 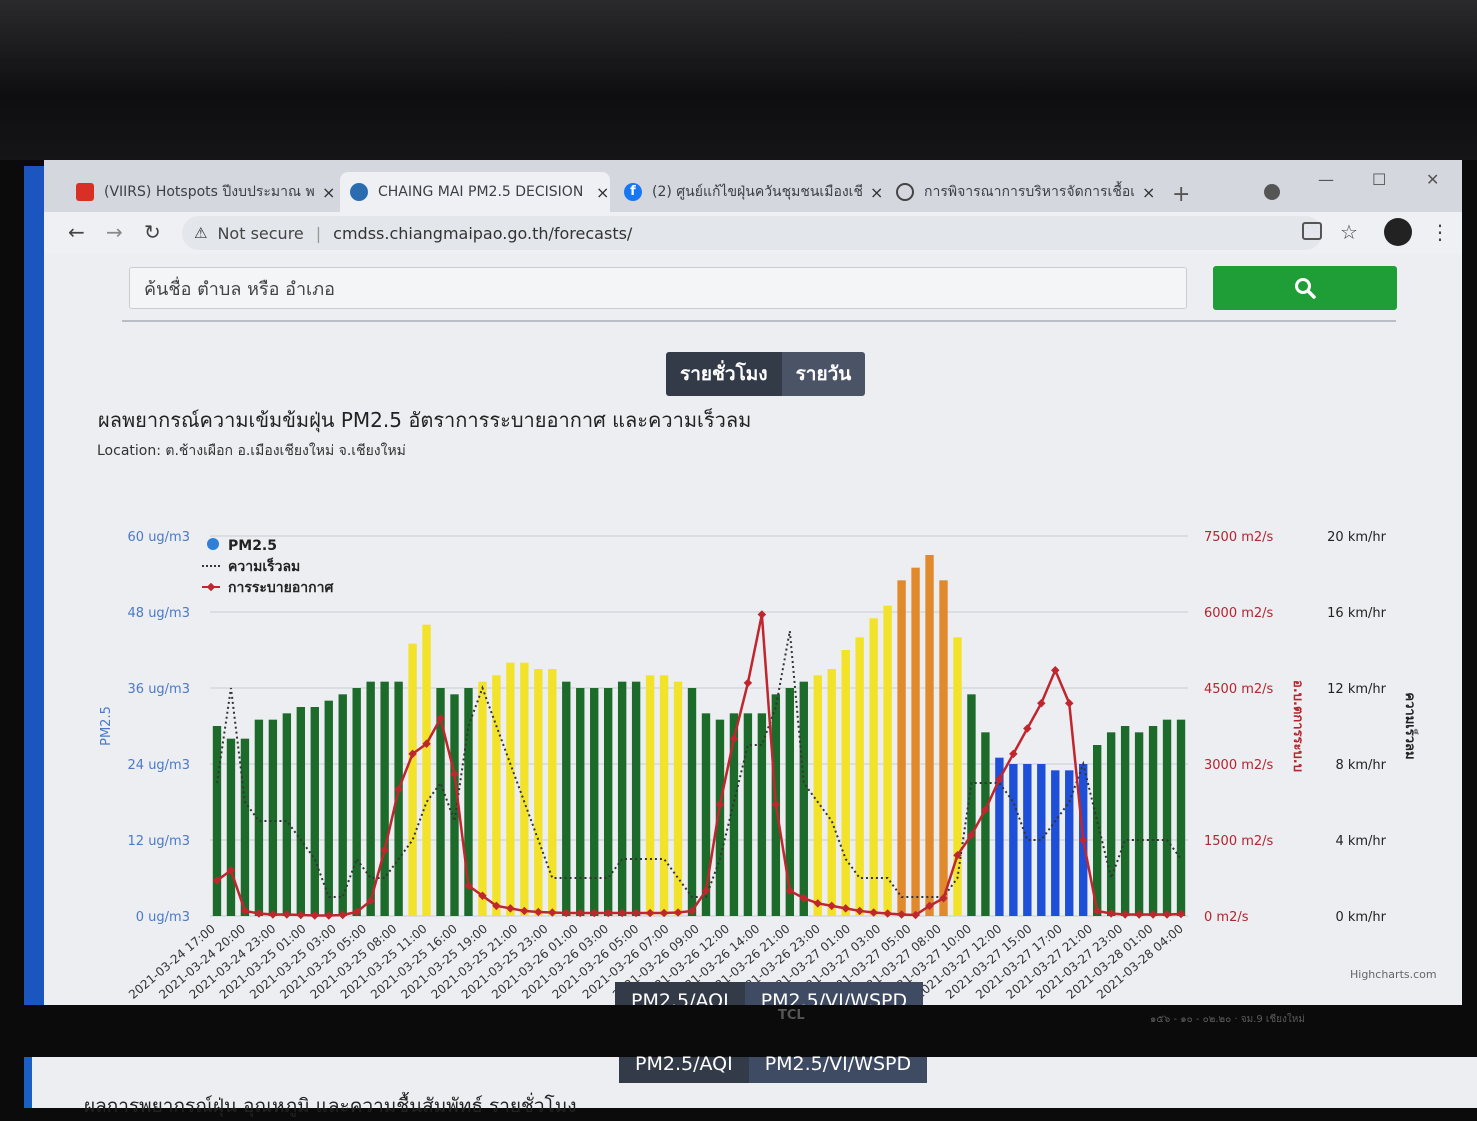 I want to click on legend-ventilation-dot, so click(x=211, y=587).